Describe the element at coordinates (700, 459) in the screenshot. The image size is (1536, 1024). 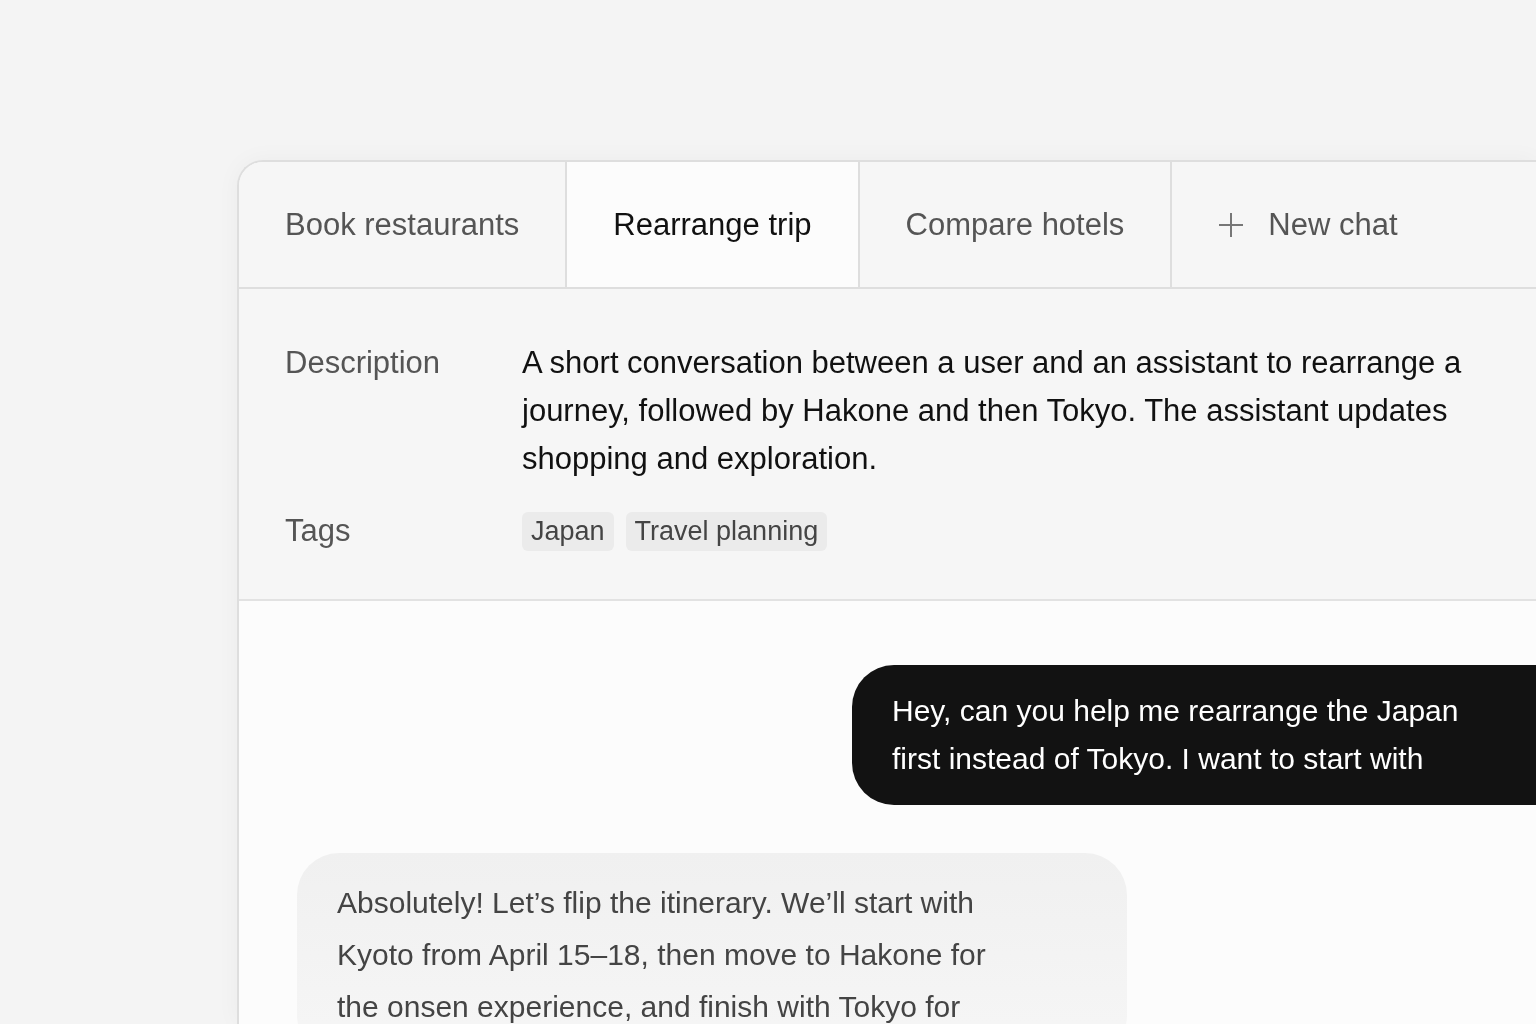
I see `description-text: shopping and exploration.` at that location.